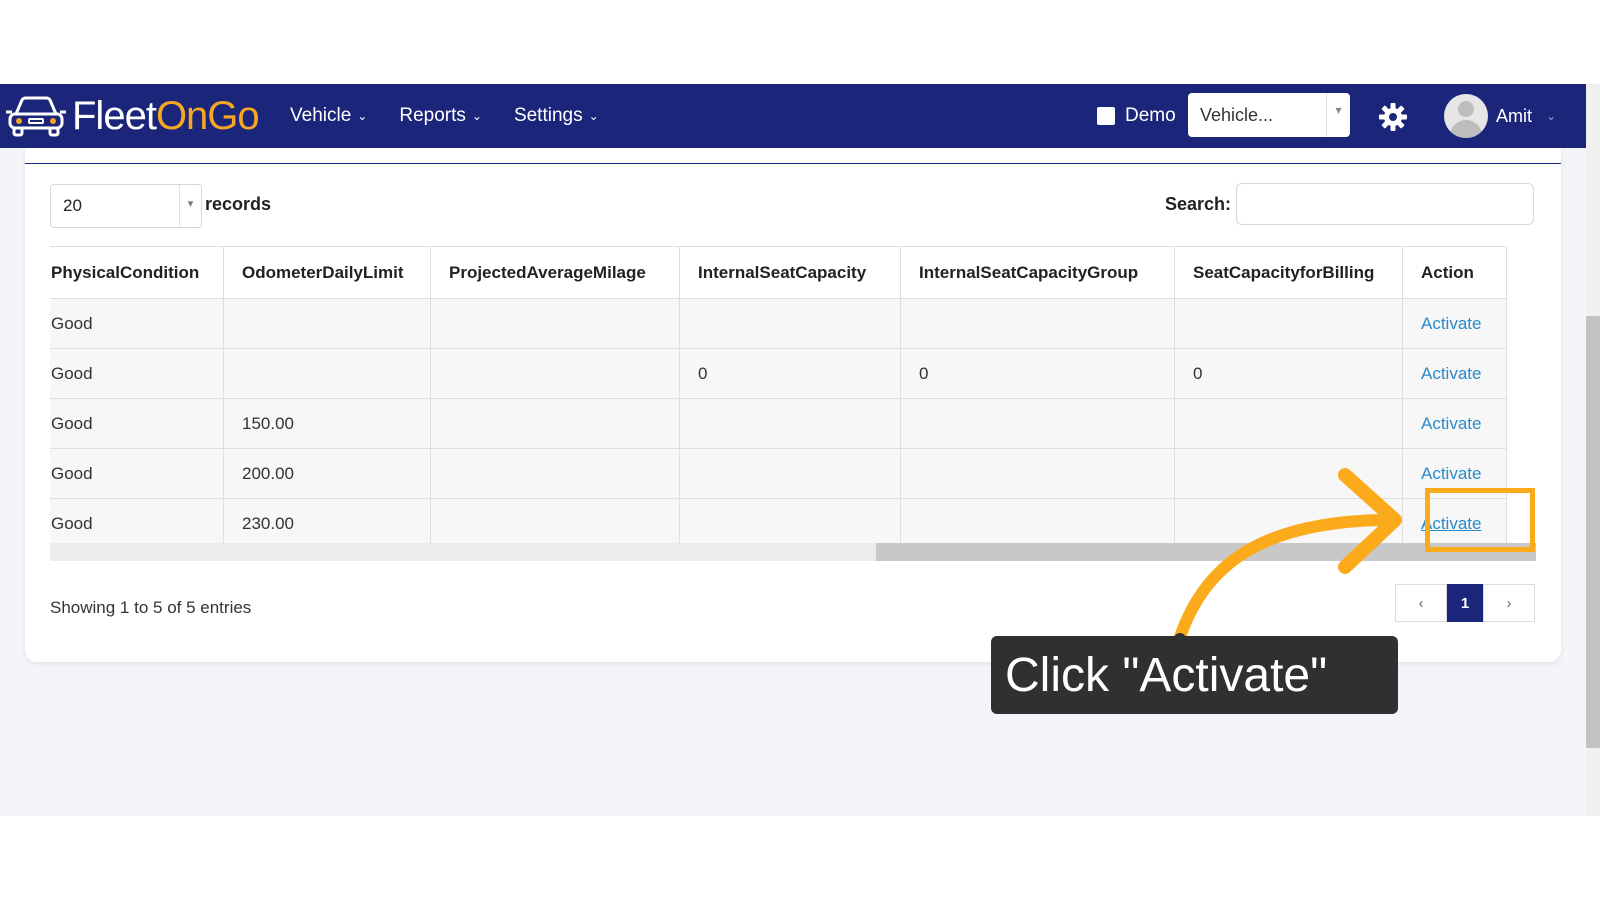  I want to click on tutorial-callout-text: Click "Activate", so click(1166, 675).